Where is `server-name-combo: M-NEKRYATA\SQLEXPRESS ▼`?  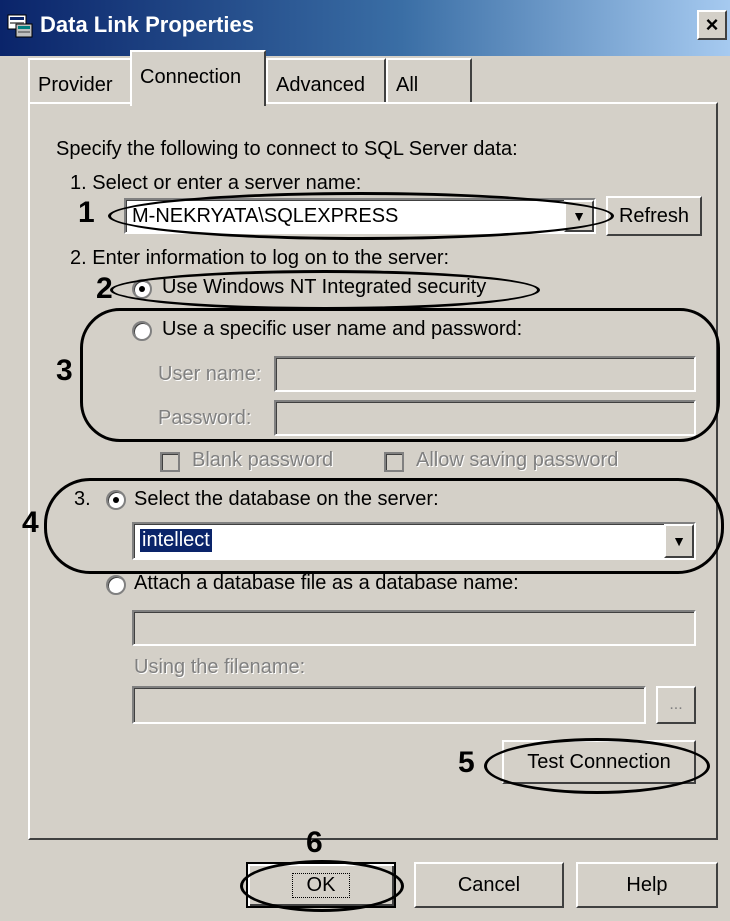
server-name-combo: M-NEKRYATA\SQLEXPRESS ▼ is located at coordinates (360, 216).